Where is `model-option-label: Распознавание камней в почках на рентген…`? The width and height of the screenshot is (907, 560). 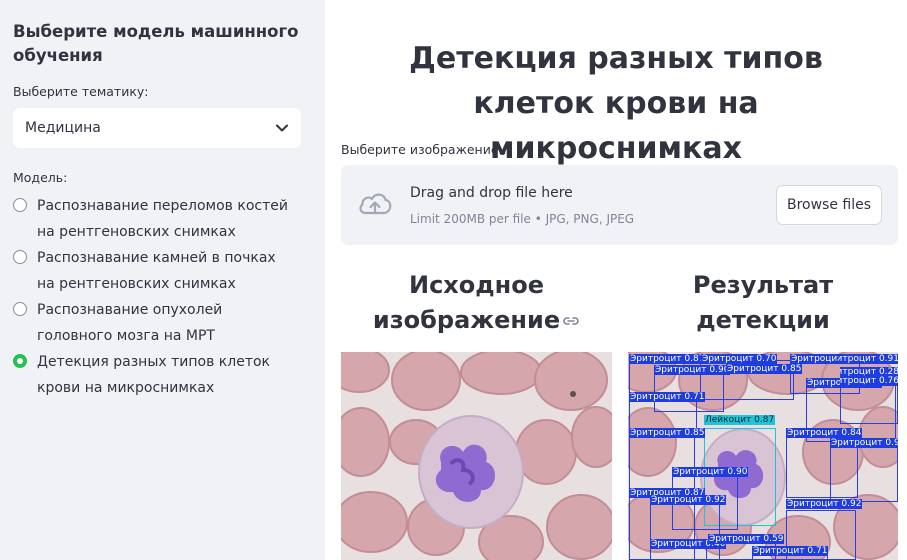 model-option-label: Распознавание камней в почках на рентген… is located at coordinates (156, 271).